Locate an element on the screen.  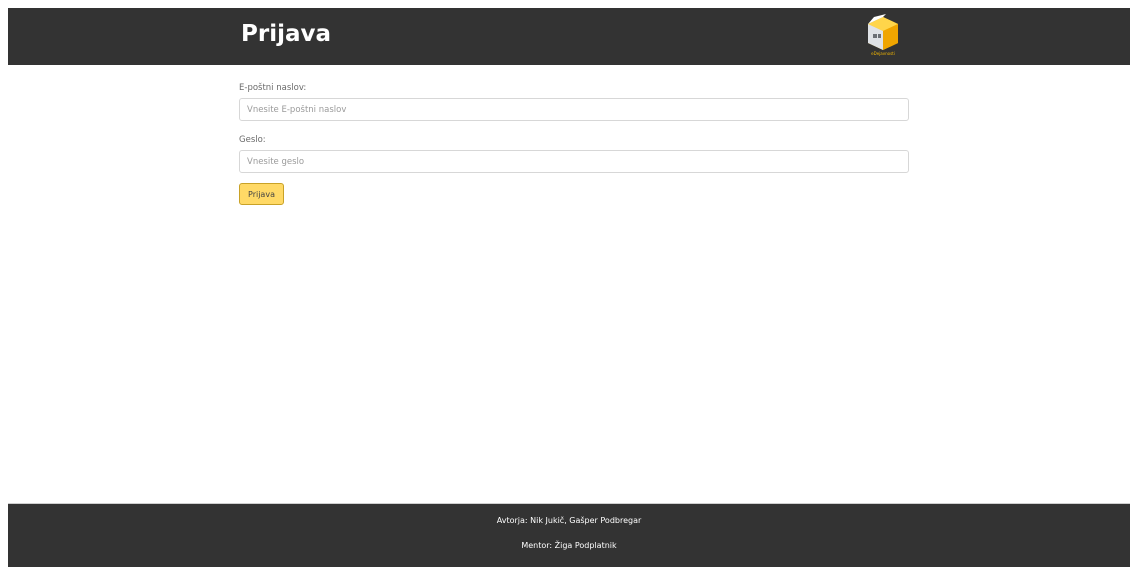
email-label: E-poštni naslov: is located at coordinates (273, 88).